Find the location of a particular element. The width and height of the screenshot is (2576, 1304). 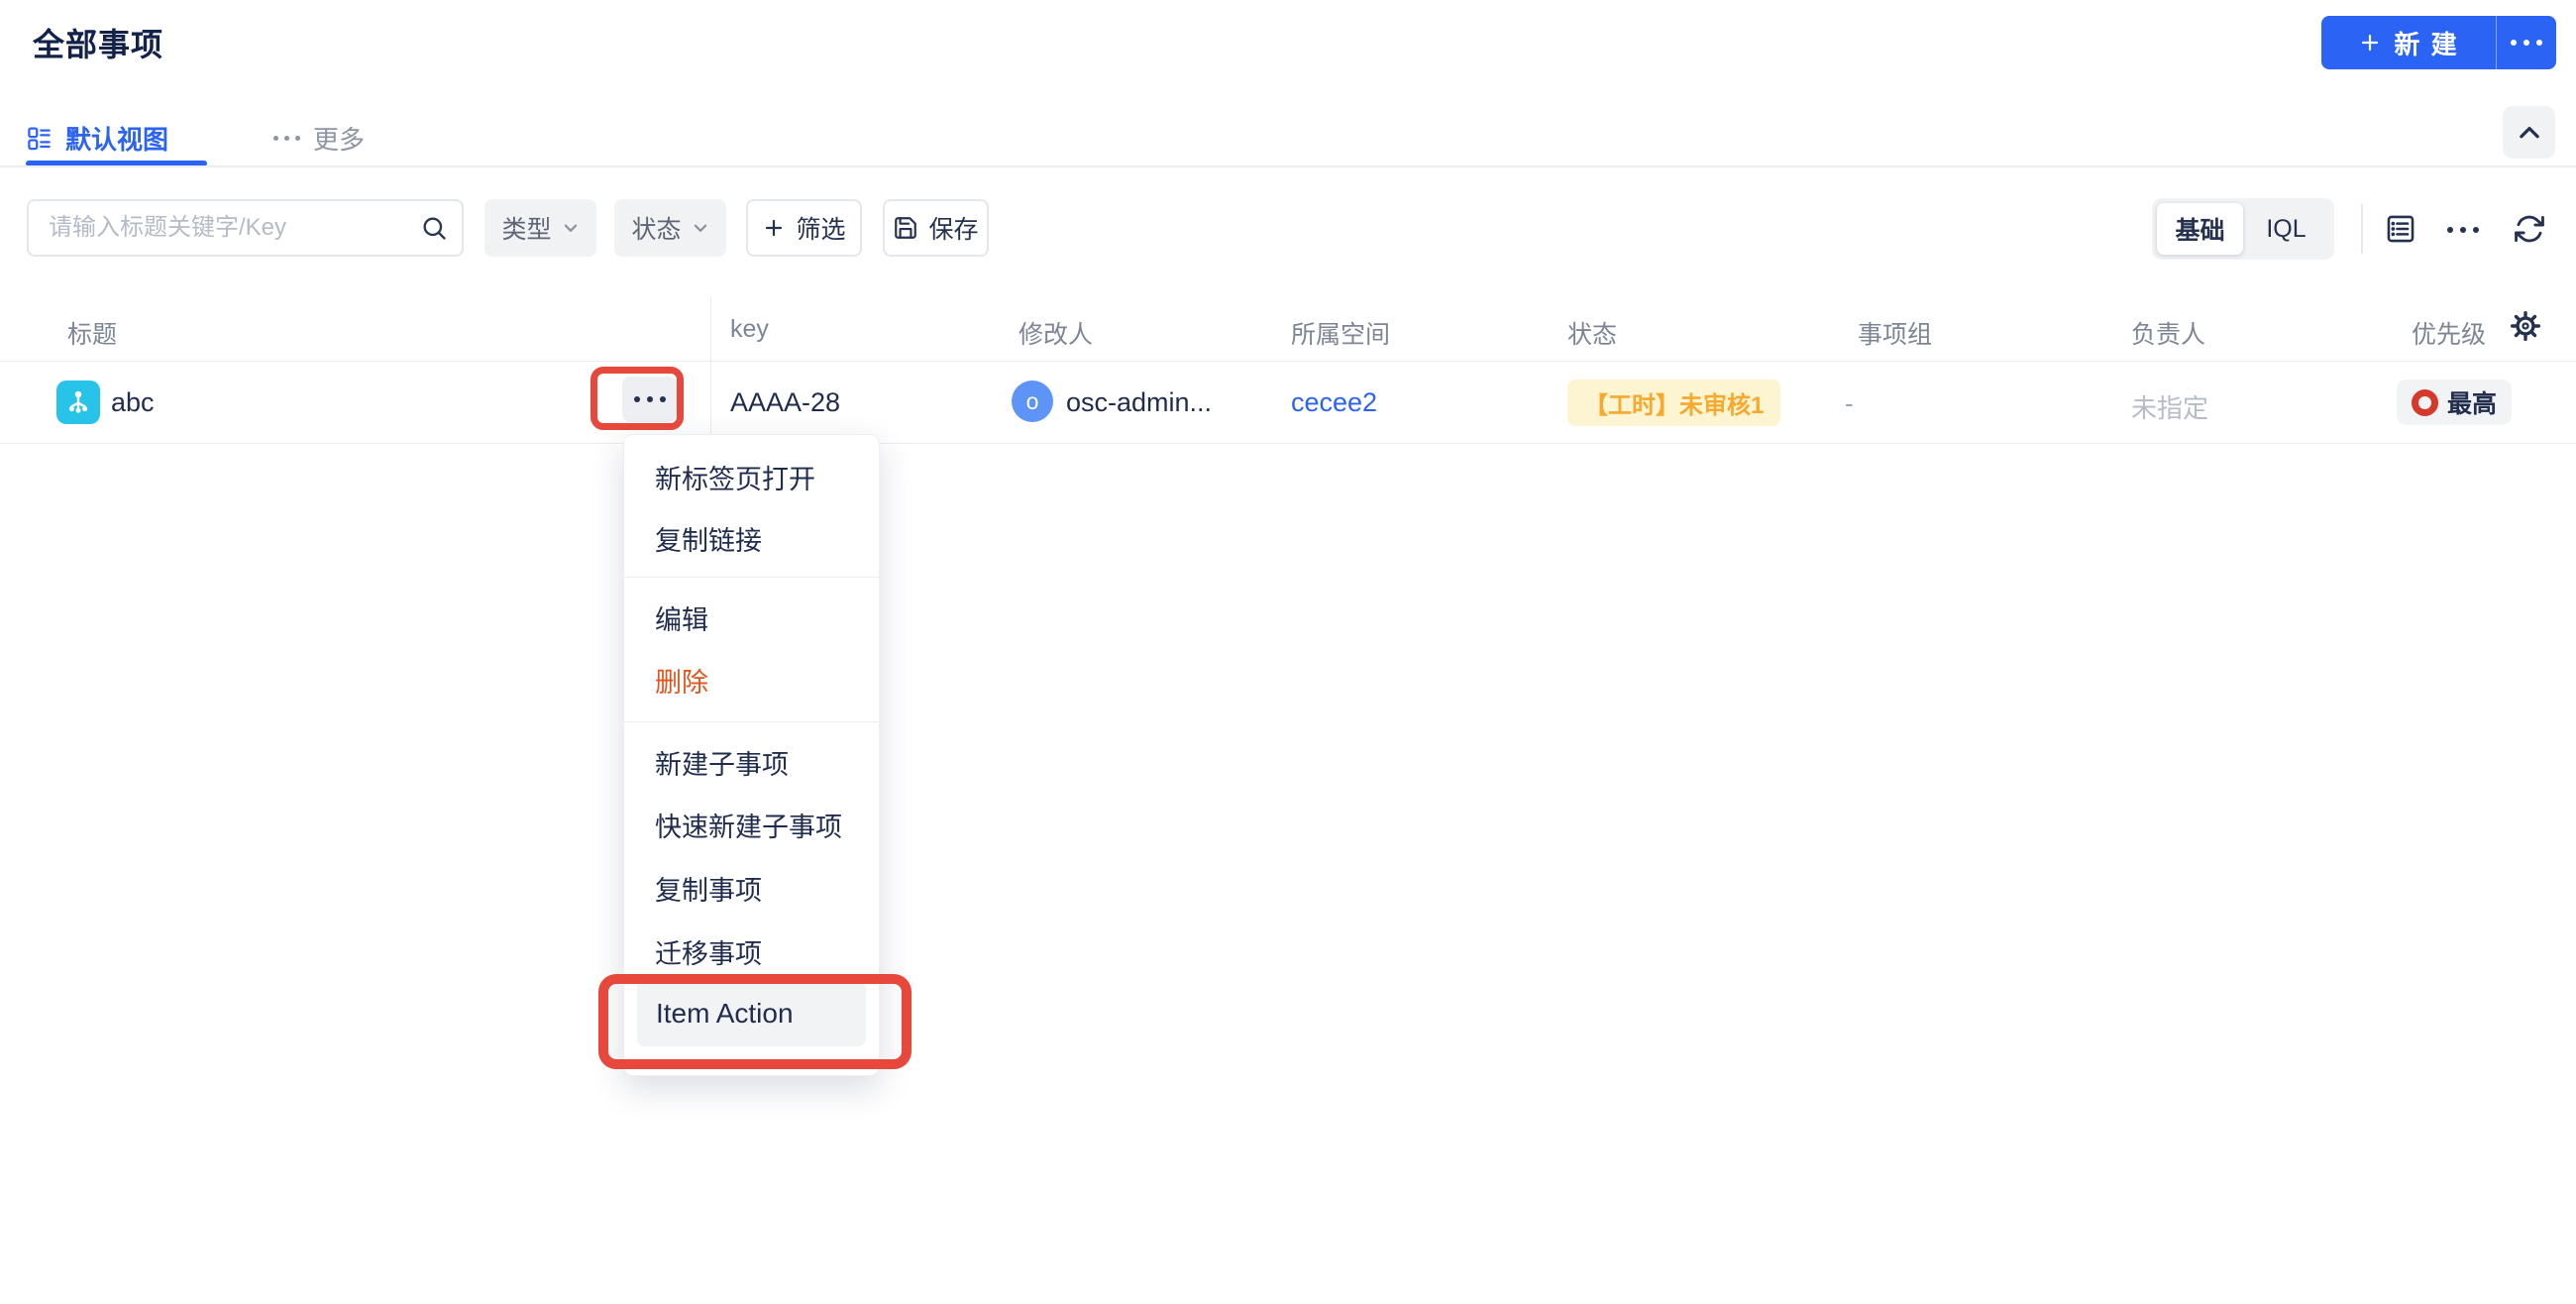

refresh-button is located at coordinates (2529, 229).